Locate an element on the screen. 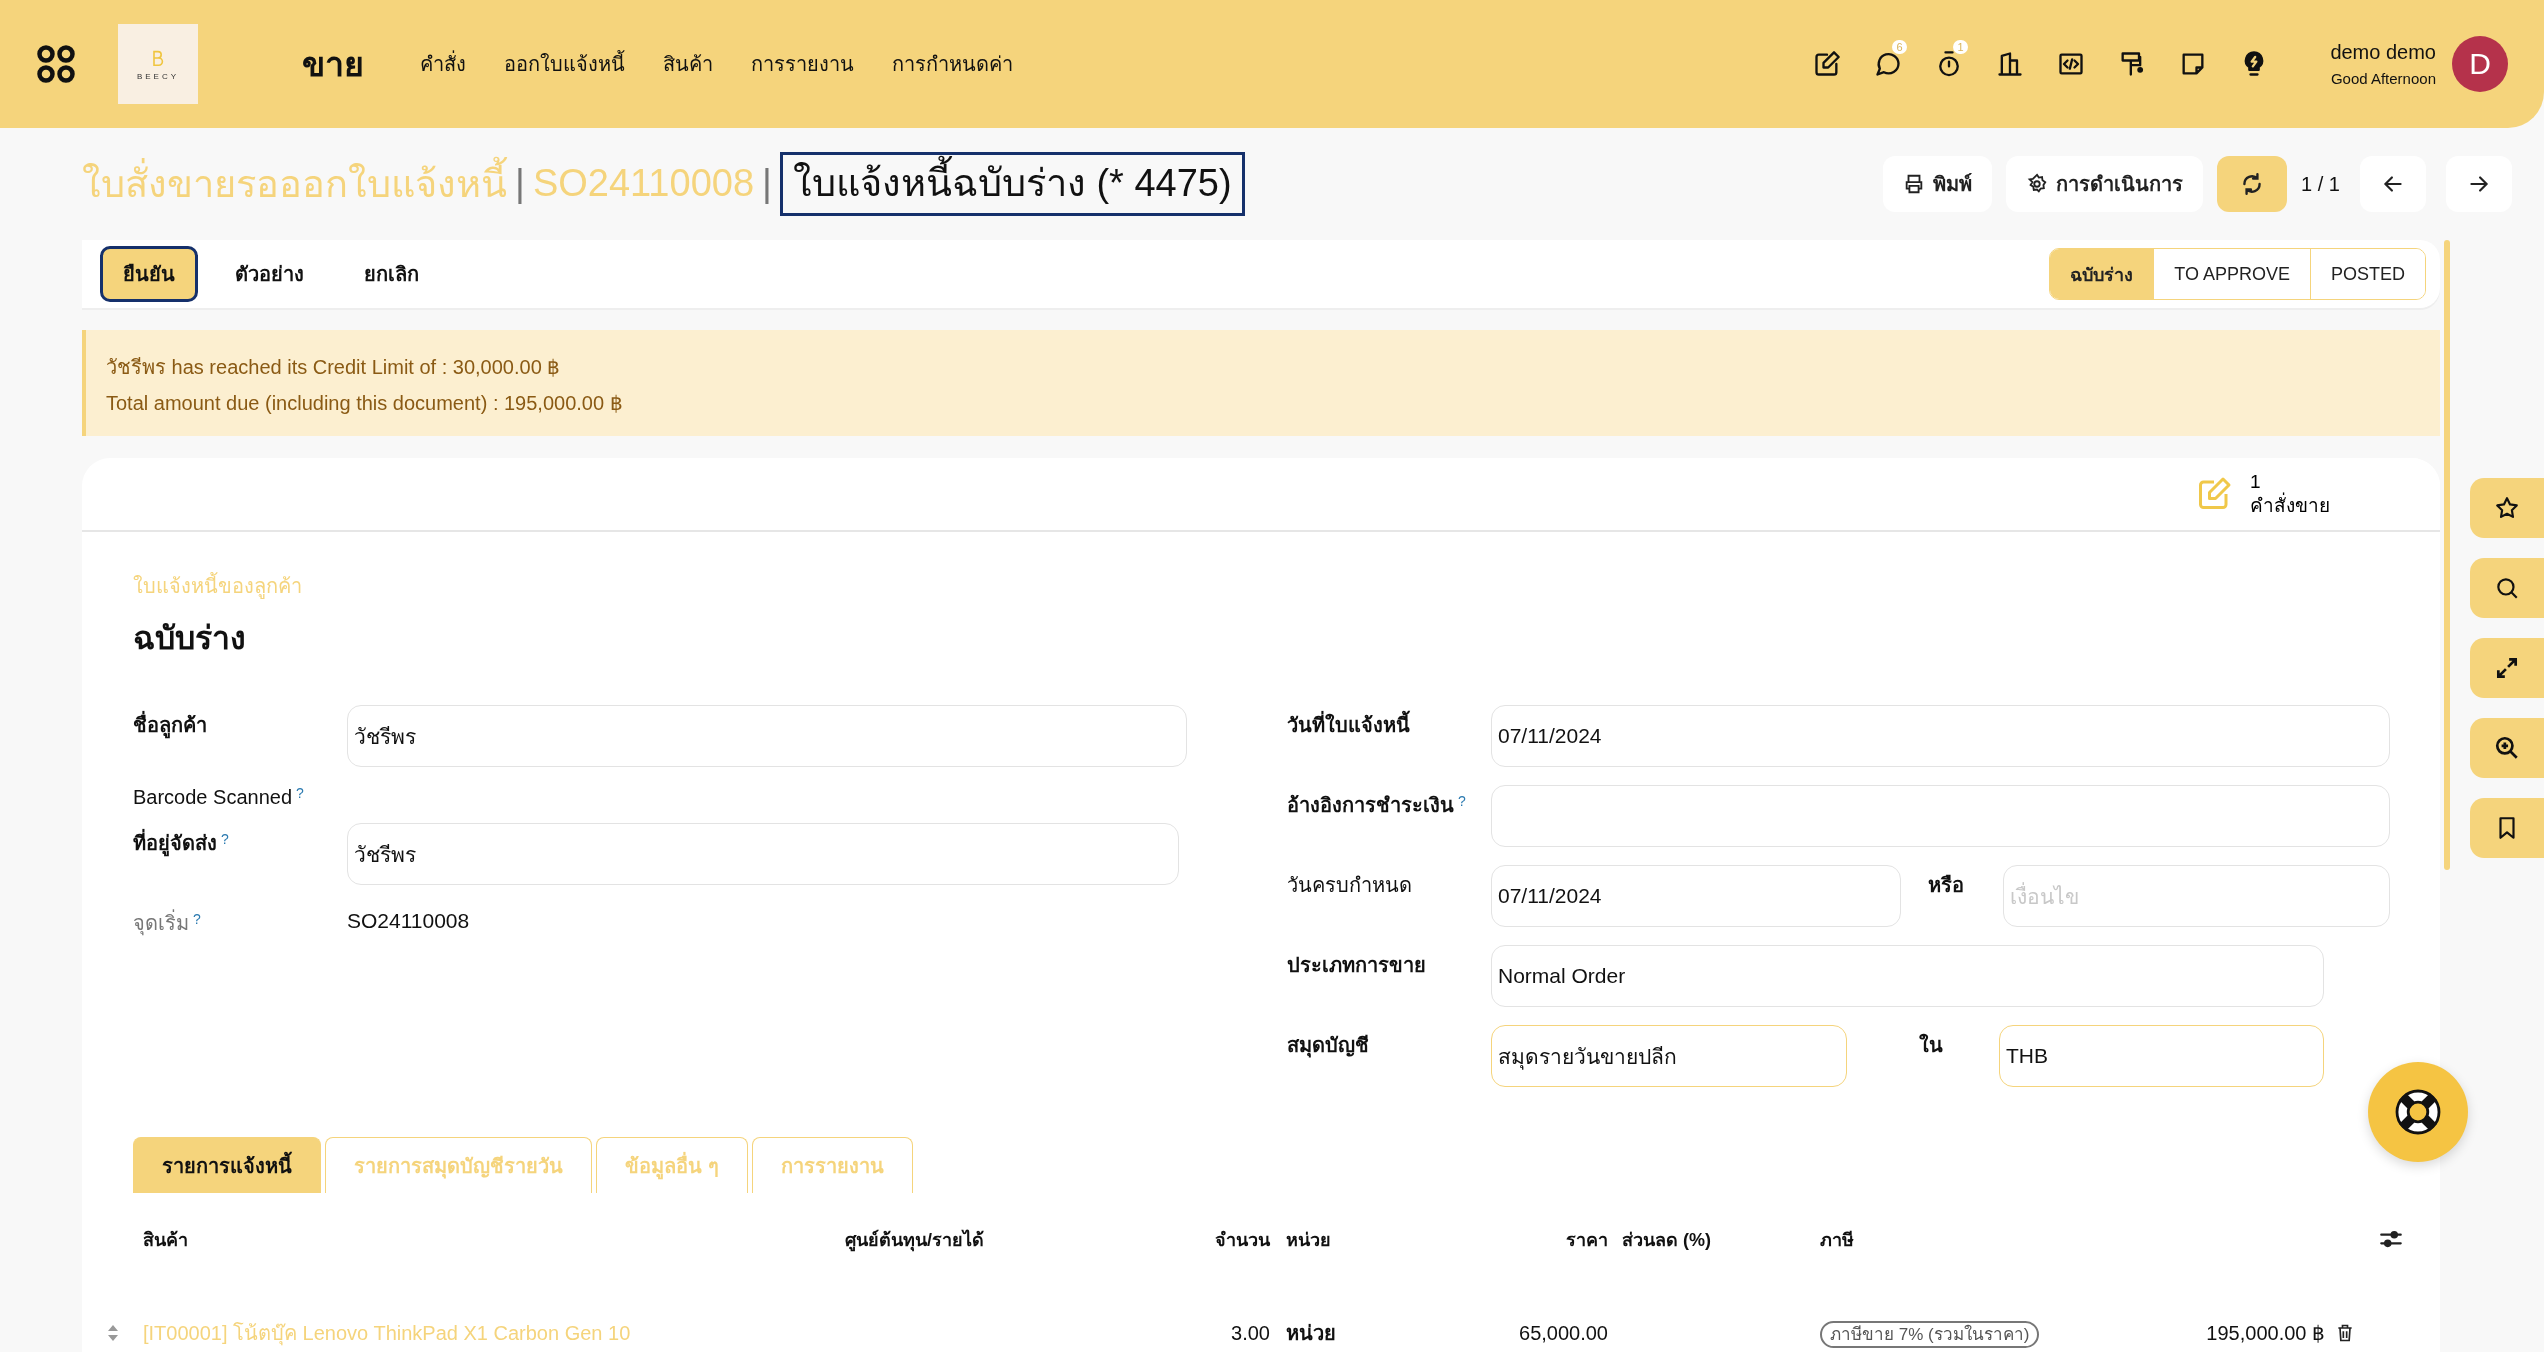 This screenshot has height=1352, width=2544. expand-button is located at coordinates (2507, 668).